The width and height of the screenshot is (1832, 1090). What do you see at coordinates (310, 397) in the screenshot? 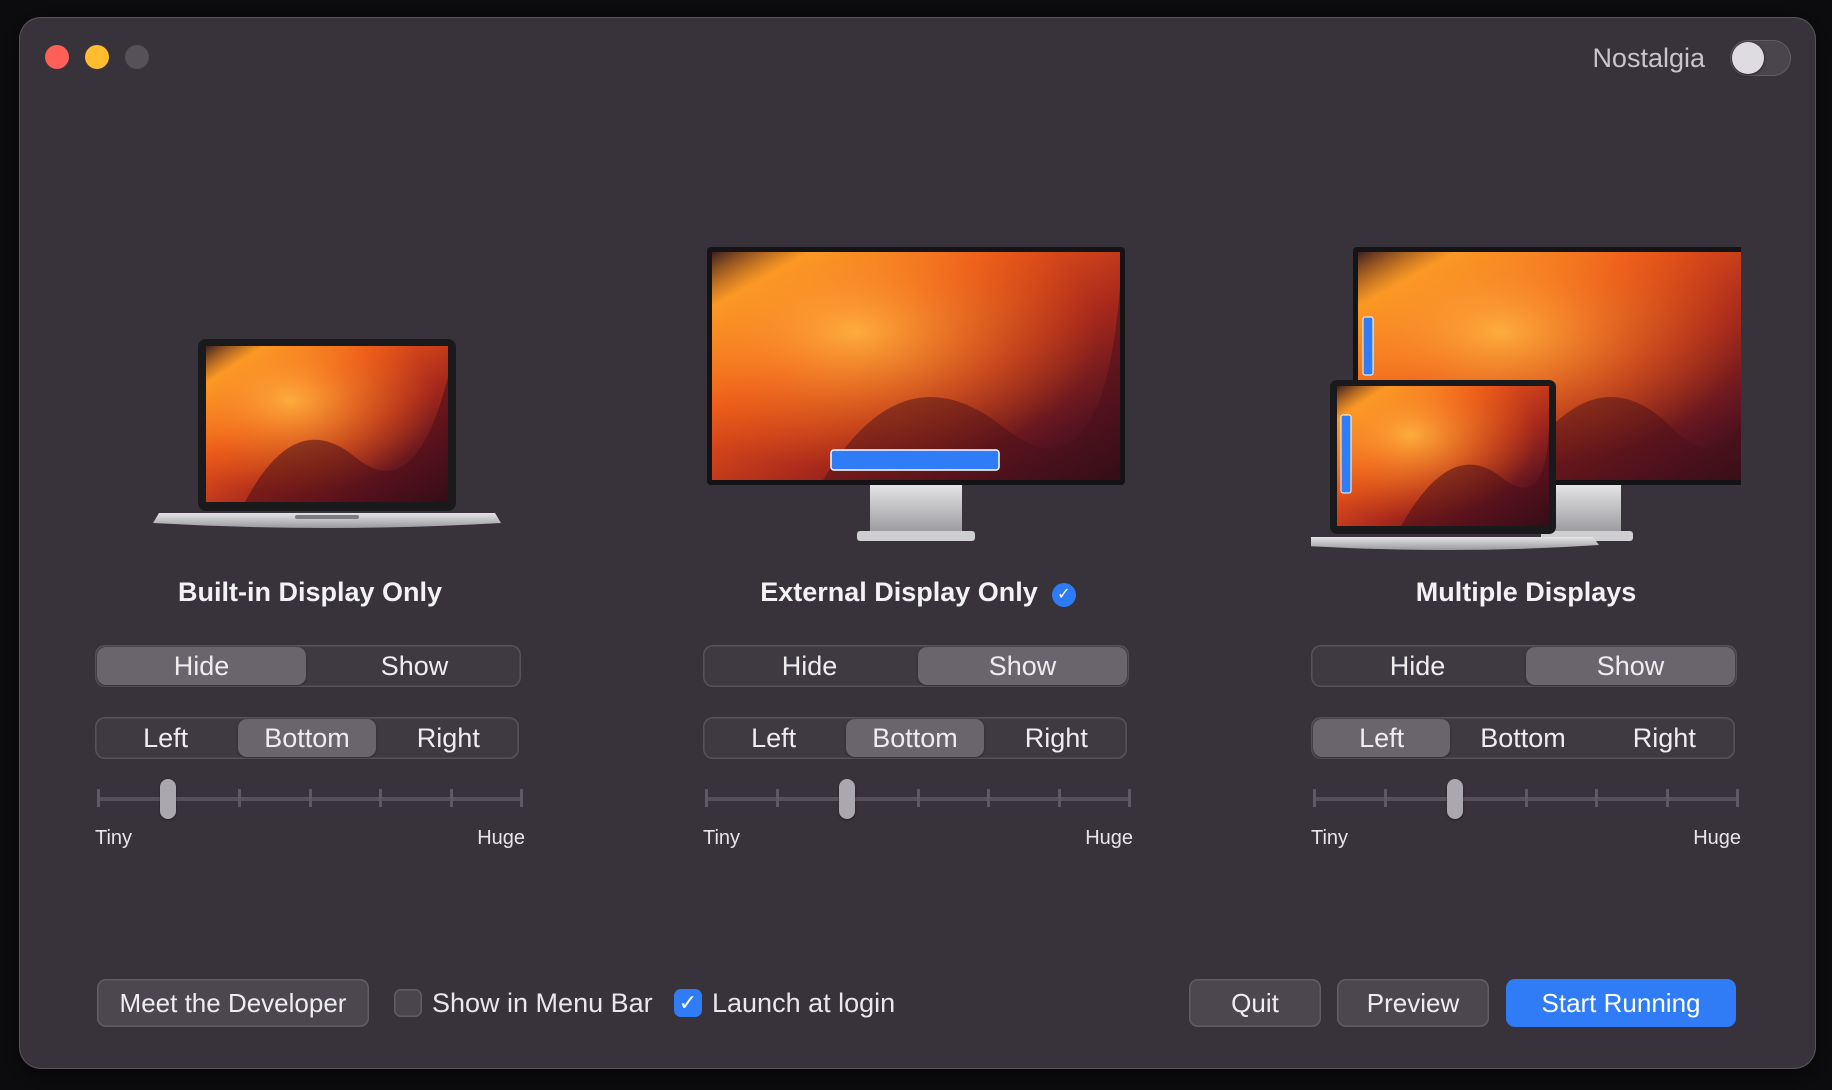
I see `laptop-illustration` at bounding box center [310, 397].